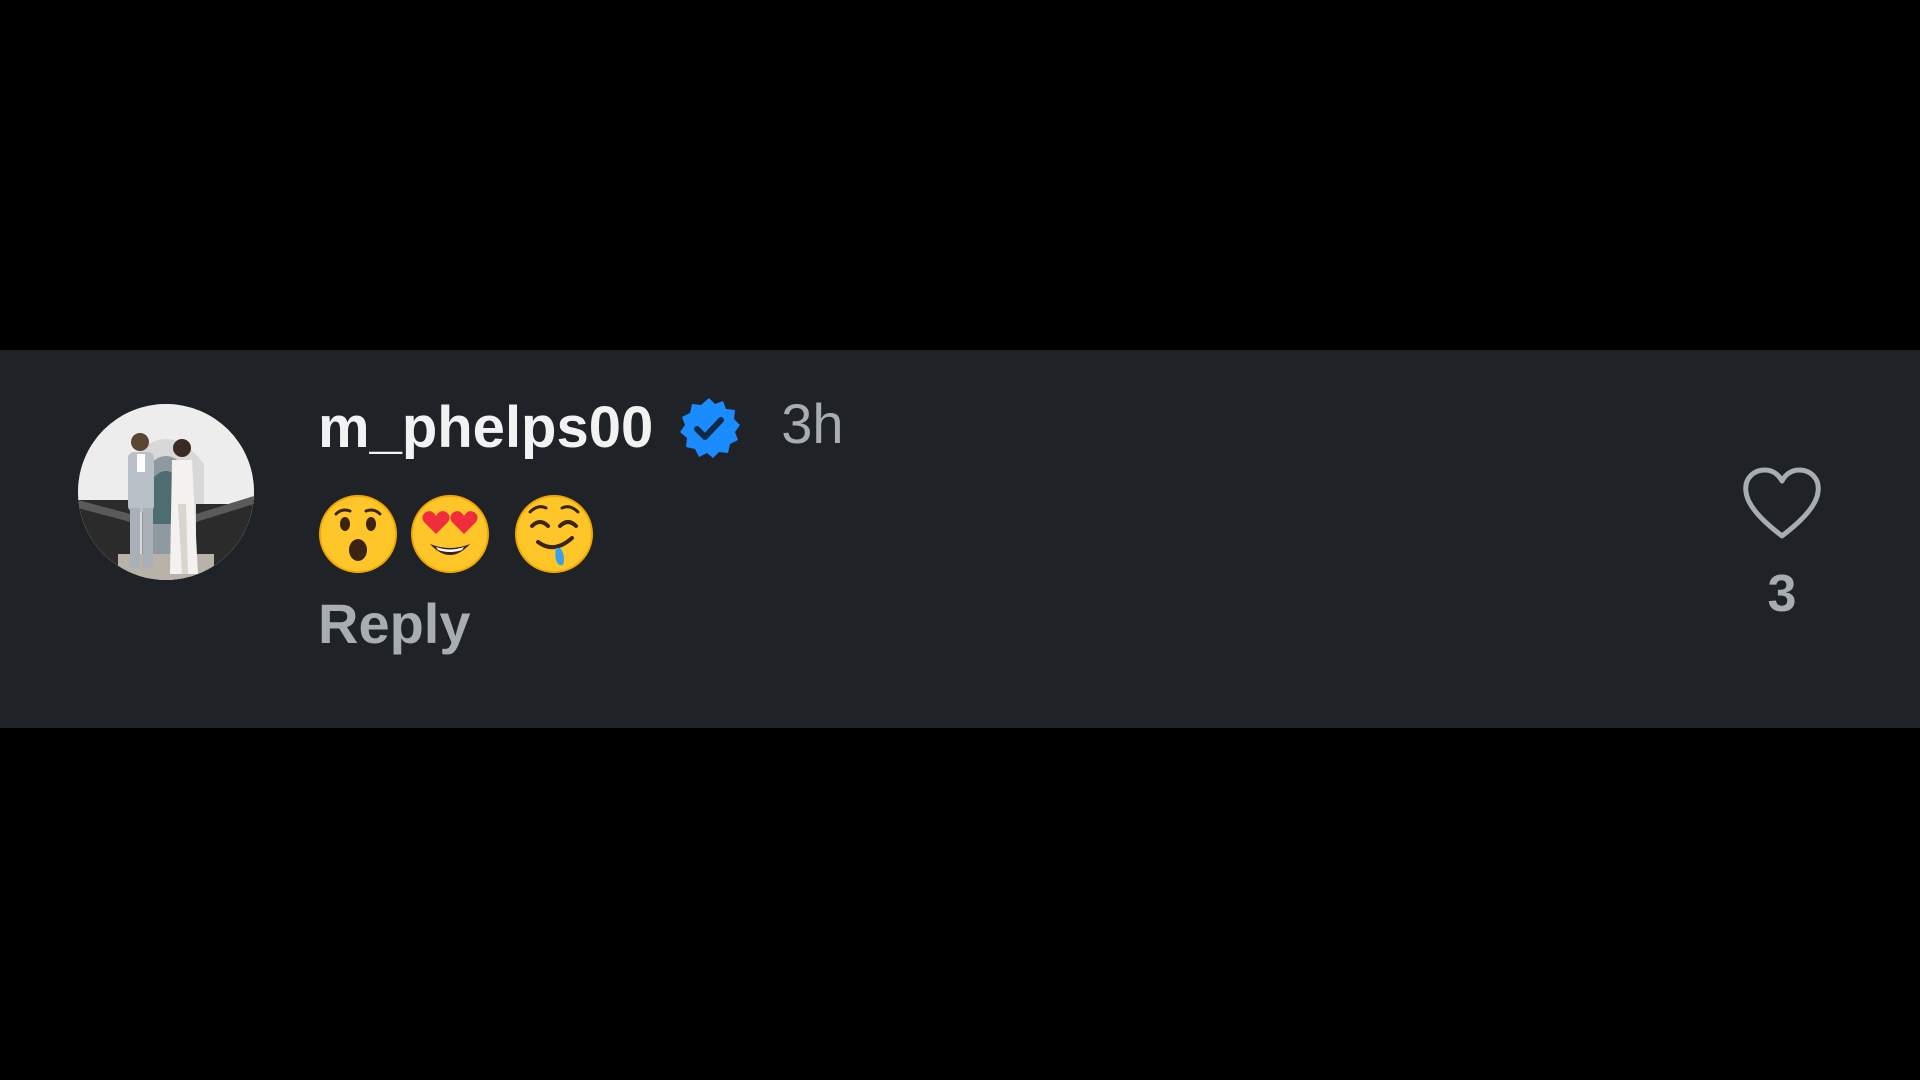 The image size is (1920, 1080). I want to click on astonished-face-emoji, so click(358, 534).